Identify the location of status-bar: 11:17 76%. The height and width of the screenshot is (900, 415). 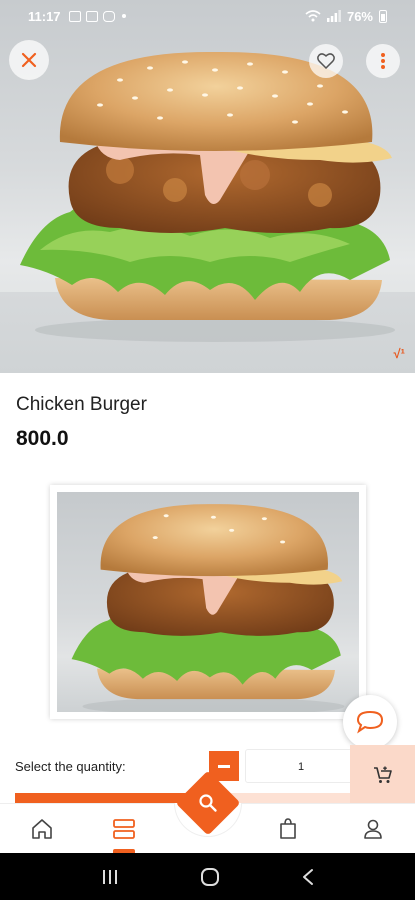
(207, 16).